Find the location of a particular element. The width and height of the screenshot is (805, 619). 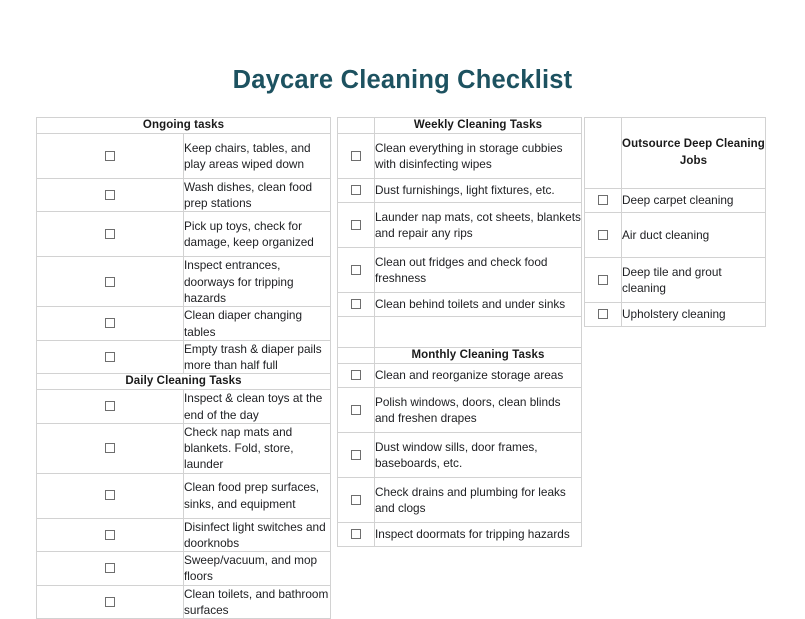

table-row: Upholstery cleaning is located at coordinates (675, 314).